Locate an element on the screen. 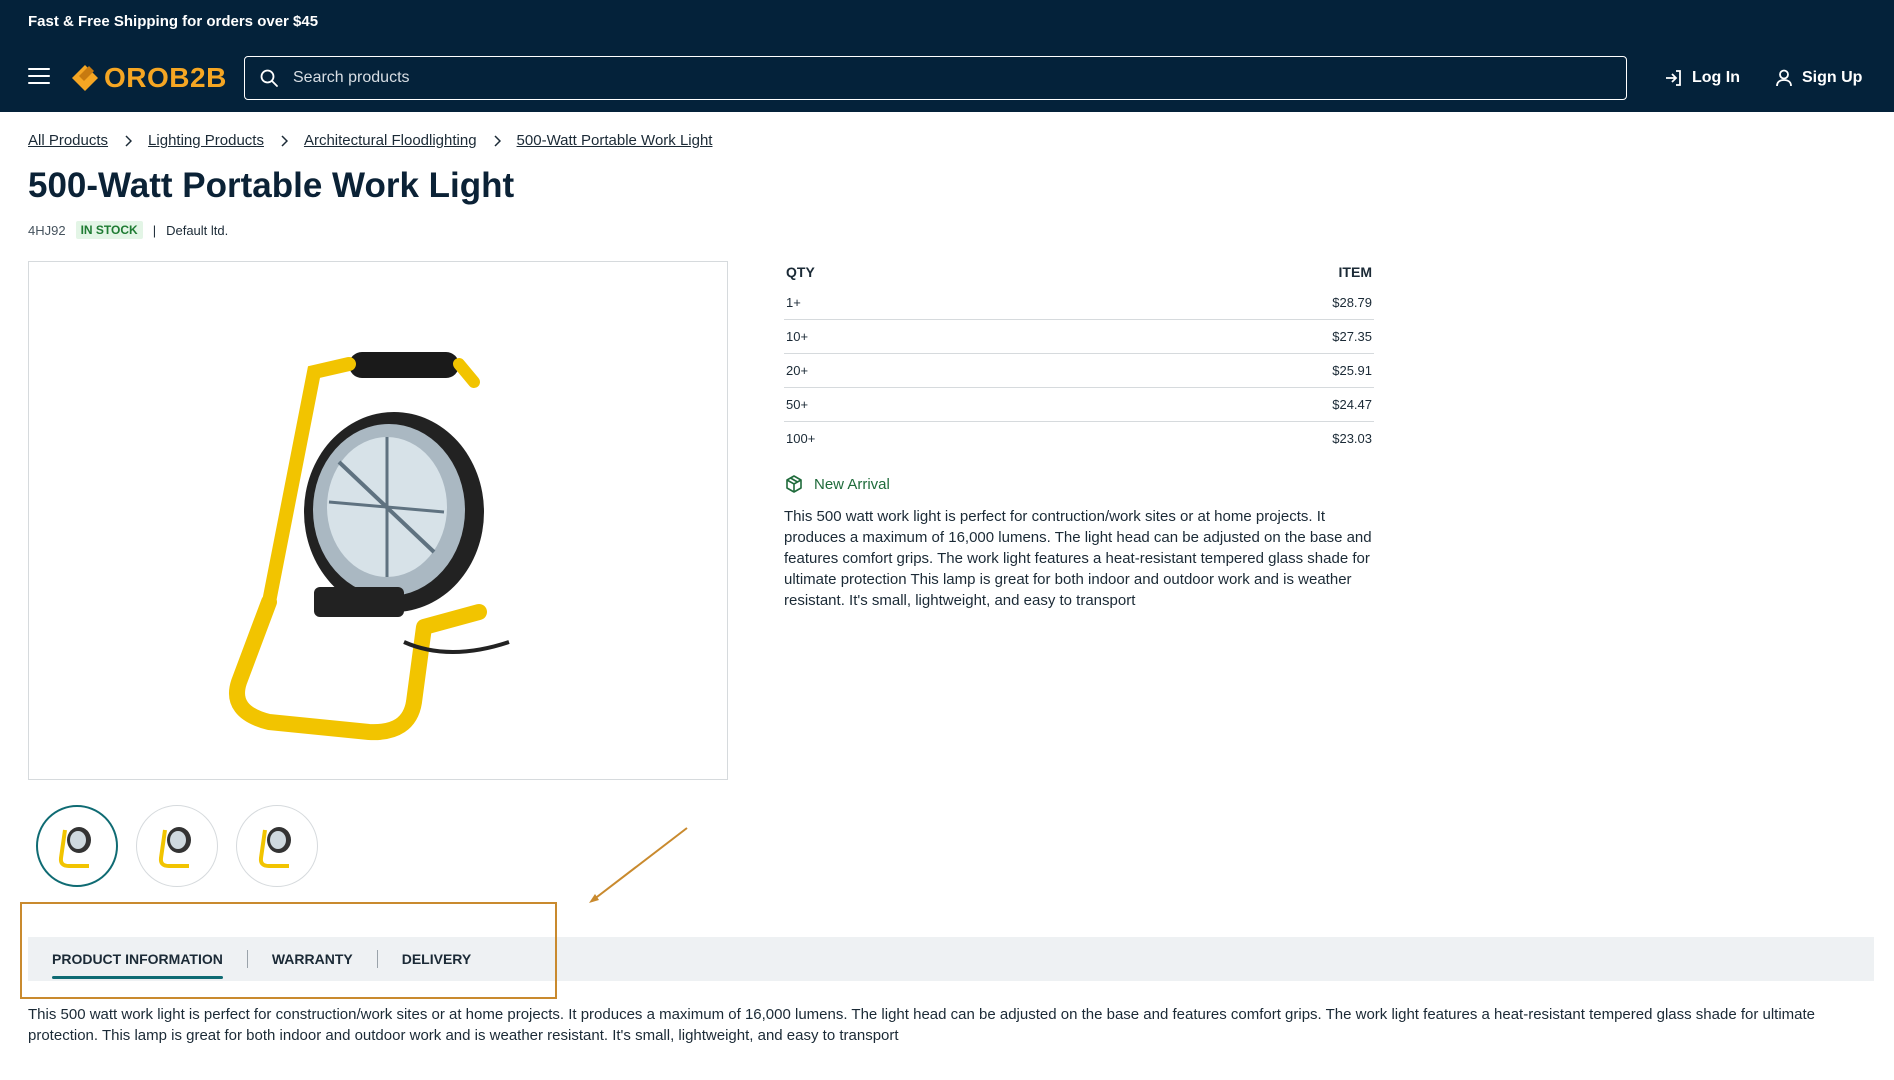 This screenshot has width=1894, height=1080. logo: OROB2B is located at coordinates (148, 78).